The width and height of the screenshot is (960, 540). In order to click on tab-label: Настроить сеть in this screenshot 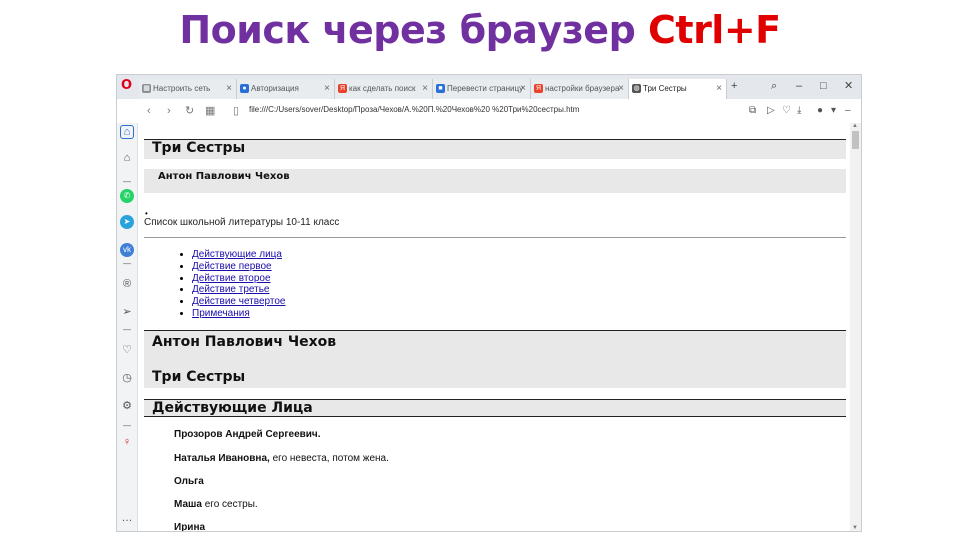, I will do `click(182, 88)`.